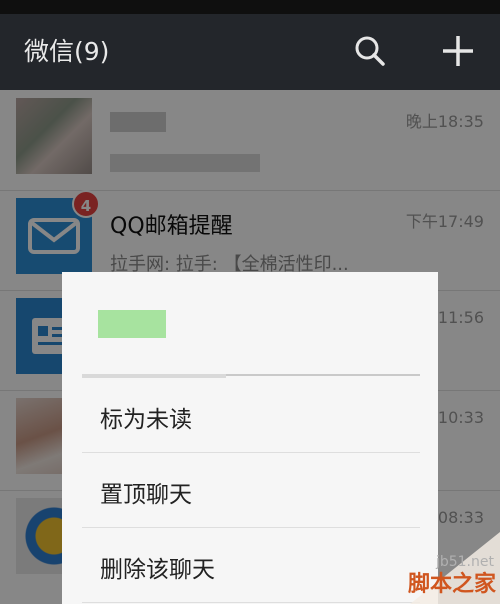  What do you see at coordinates (250, 7) in the screenshot?
I see `status-bar` at bounding box center [250, 7].